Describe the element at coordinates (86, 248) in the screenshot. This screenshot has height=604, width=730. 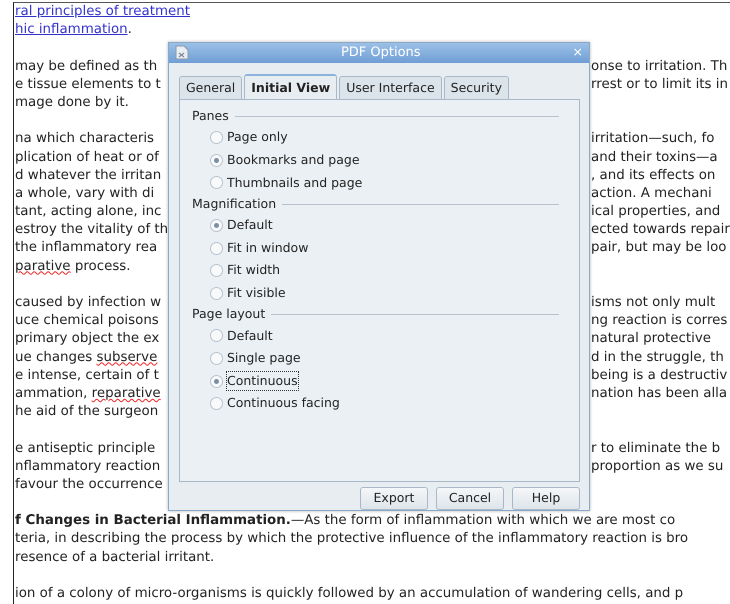
I see `text-line: the inflammatory rea` at that location.